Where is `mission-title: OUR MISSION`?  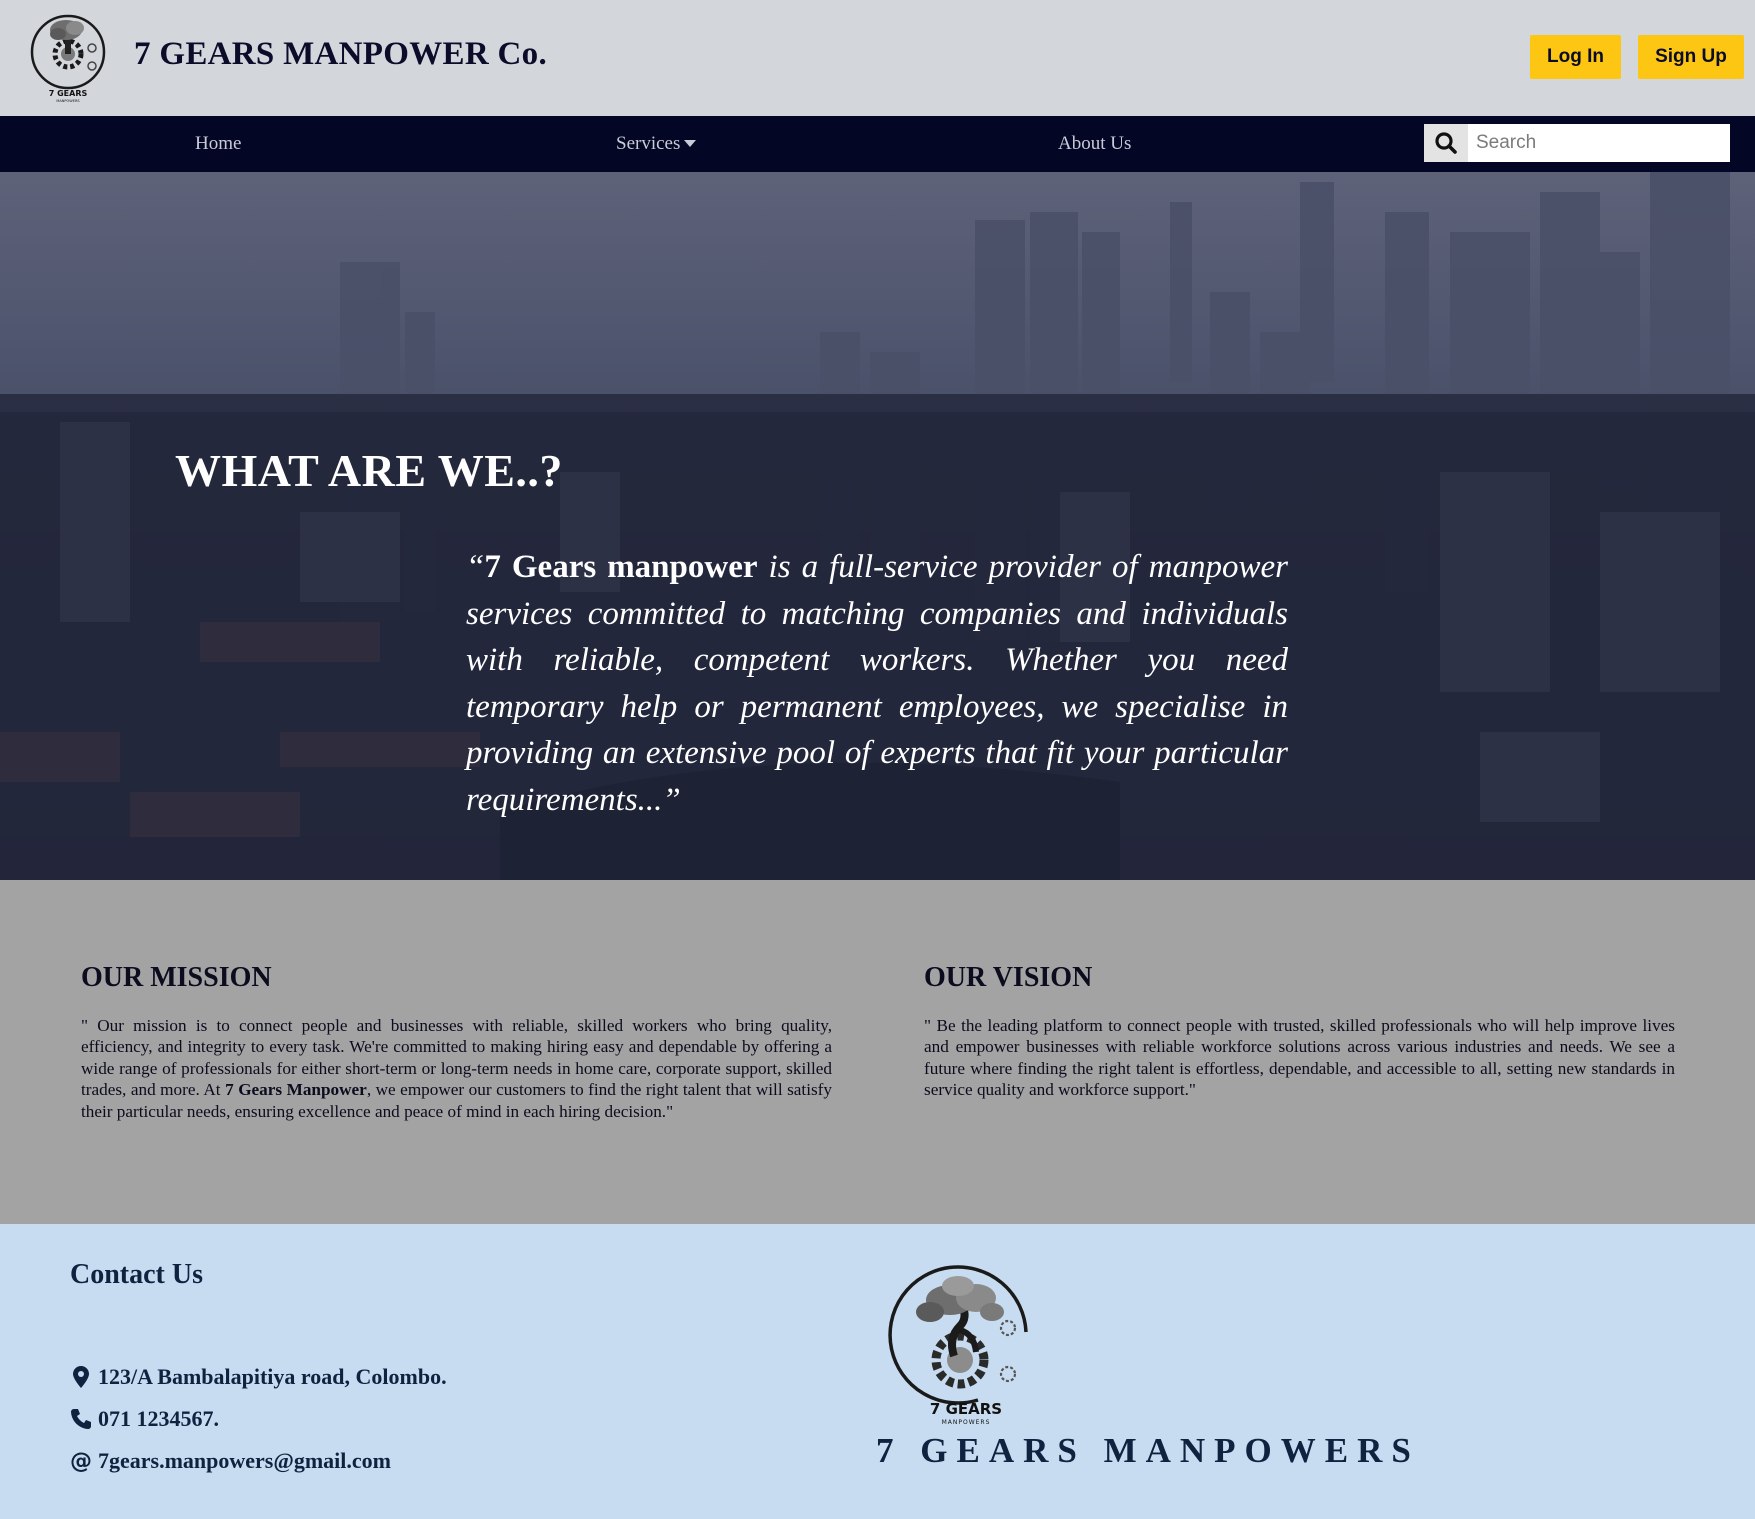
mission-title: OUR MISSION is located at coordinates (176, 977).